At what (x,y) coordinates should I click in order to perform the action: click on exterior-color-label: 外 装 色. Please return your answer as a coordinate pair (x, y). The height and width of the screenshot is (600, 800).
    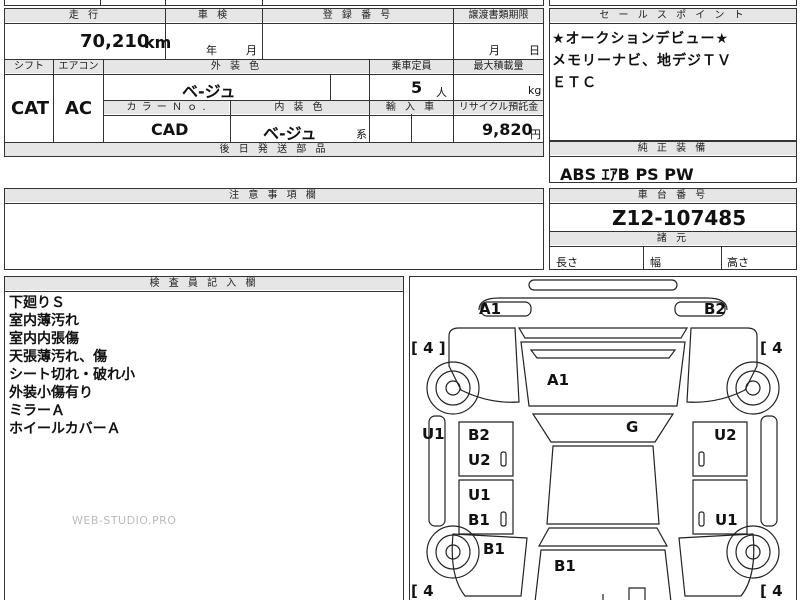
    Looking at the image, I should click on (236, 66).